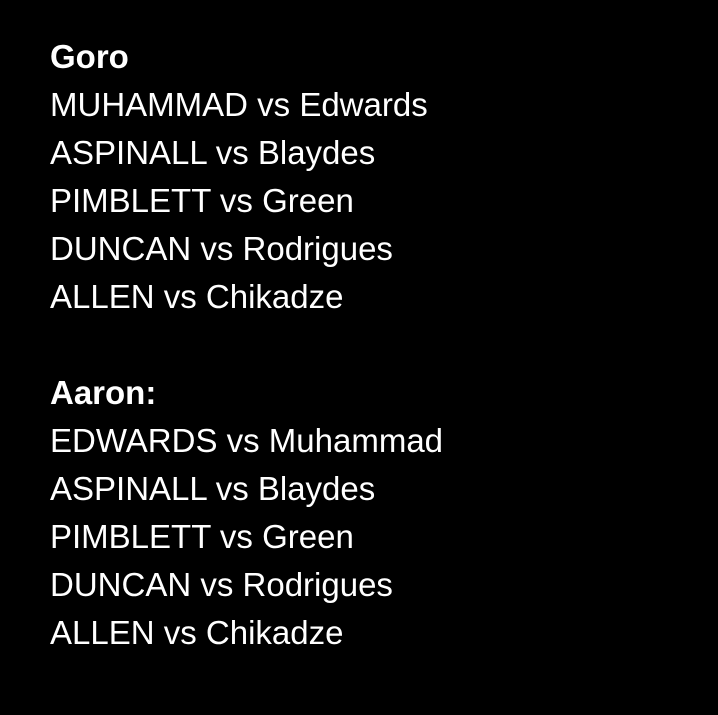 The height and width of the screenshot is (715, 718). What do you see at coordinates (89, 56) in the screenshot?
I see `goro-heading: Goro` at bounding box center [89, 56].